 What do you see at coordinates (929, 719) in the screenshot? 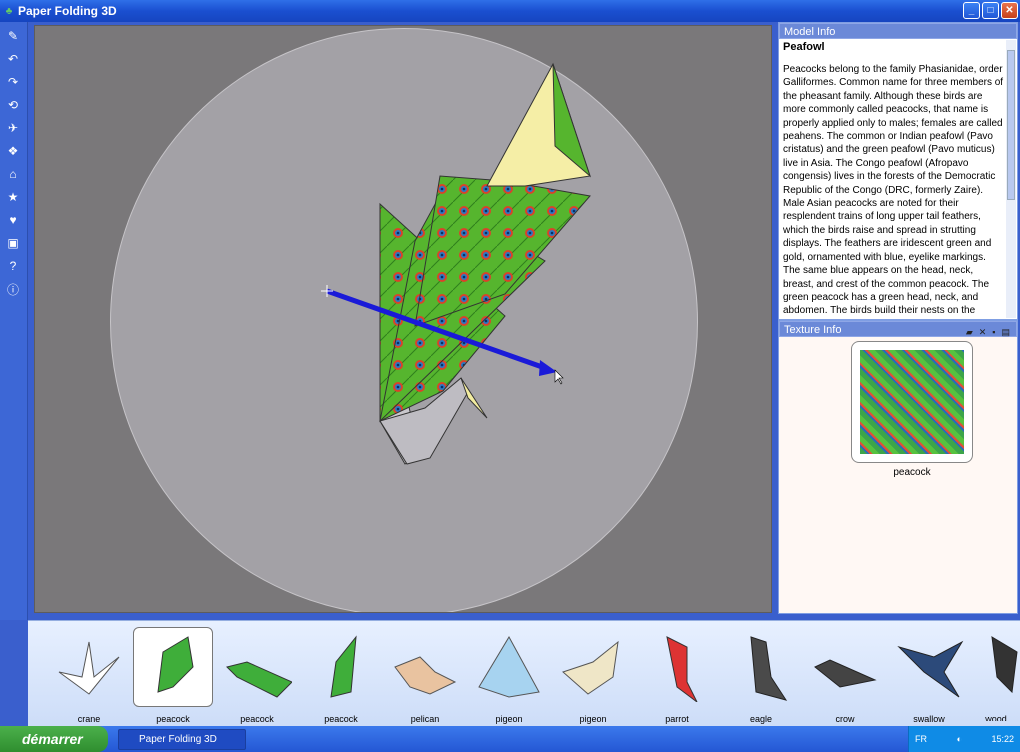
I see `model-label: swallow` at bounding box center [929, 719].